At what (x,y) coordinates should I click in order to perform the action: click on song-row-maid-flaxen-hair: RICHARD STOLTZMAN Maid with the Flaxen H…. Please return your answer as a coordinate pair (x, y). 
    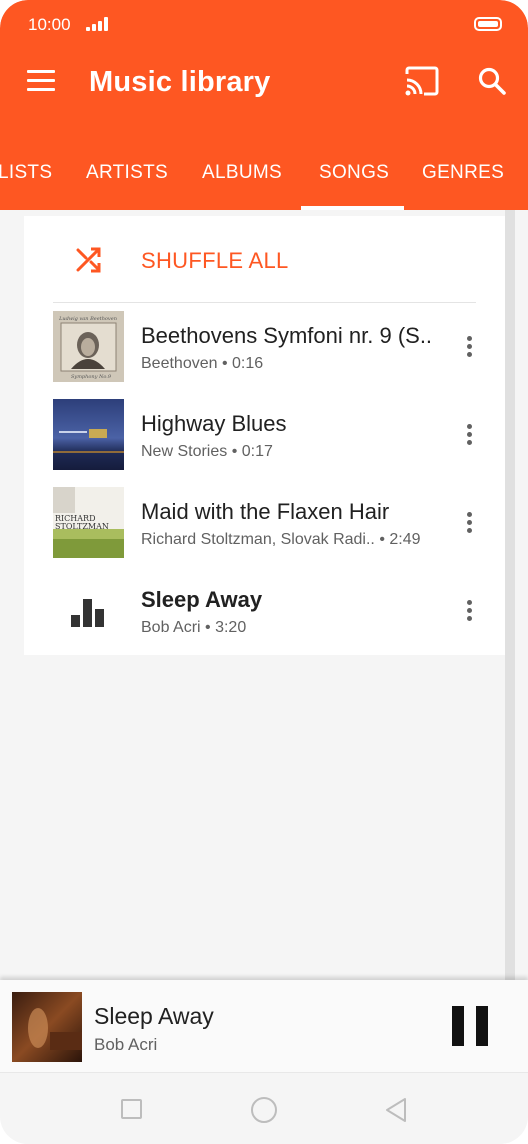
    Looking at the image, I should click on (264, 523).